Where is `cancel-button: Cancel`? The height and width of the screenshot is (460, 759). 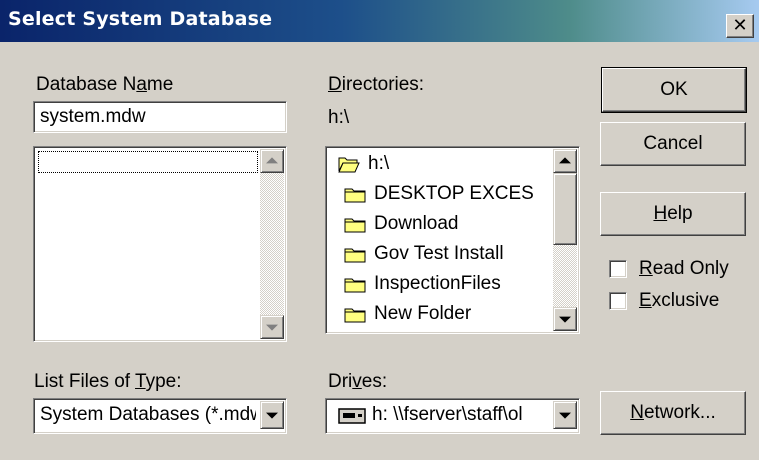 cancel-button: Cancel is located at coordinates (673, 144).